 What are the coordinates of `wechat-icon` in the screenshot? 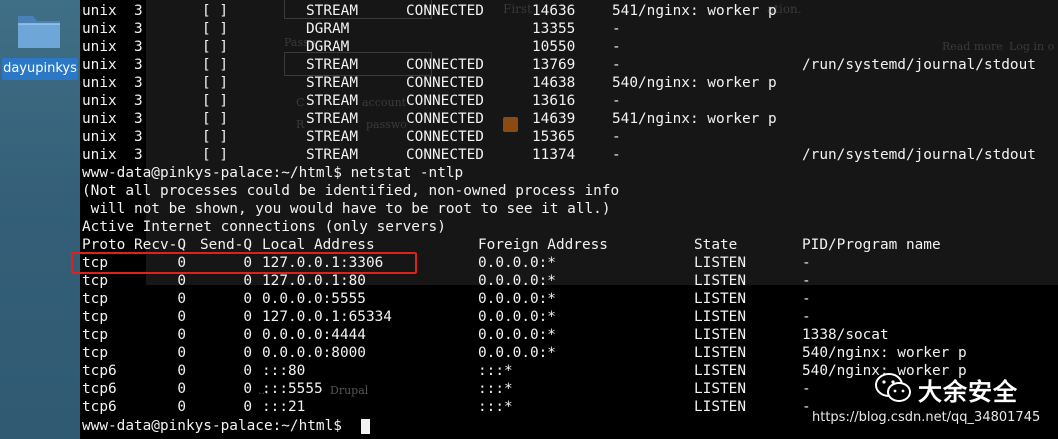 It's located at (893, 387).